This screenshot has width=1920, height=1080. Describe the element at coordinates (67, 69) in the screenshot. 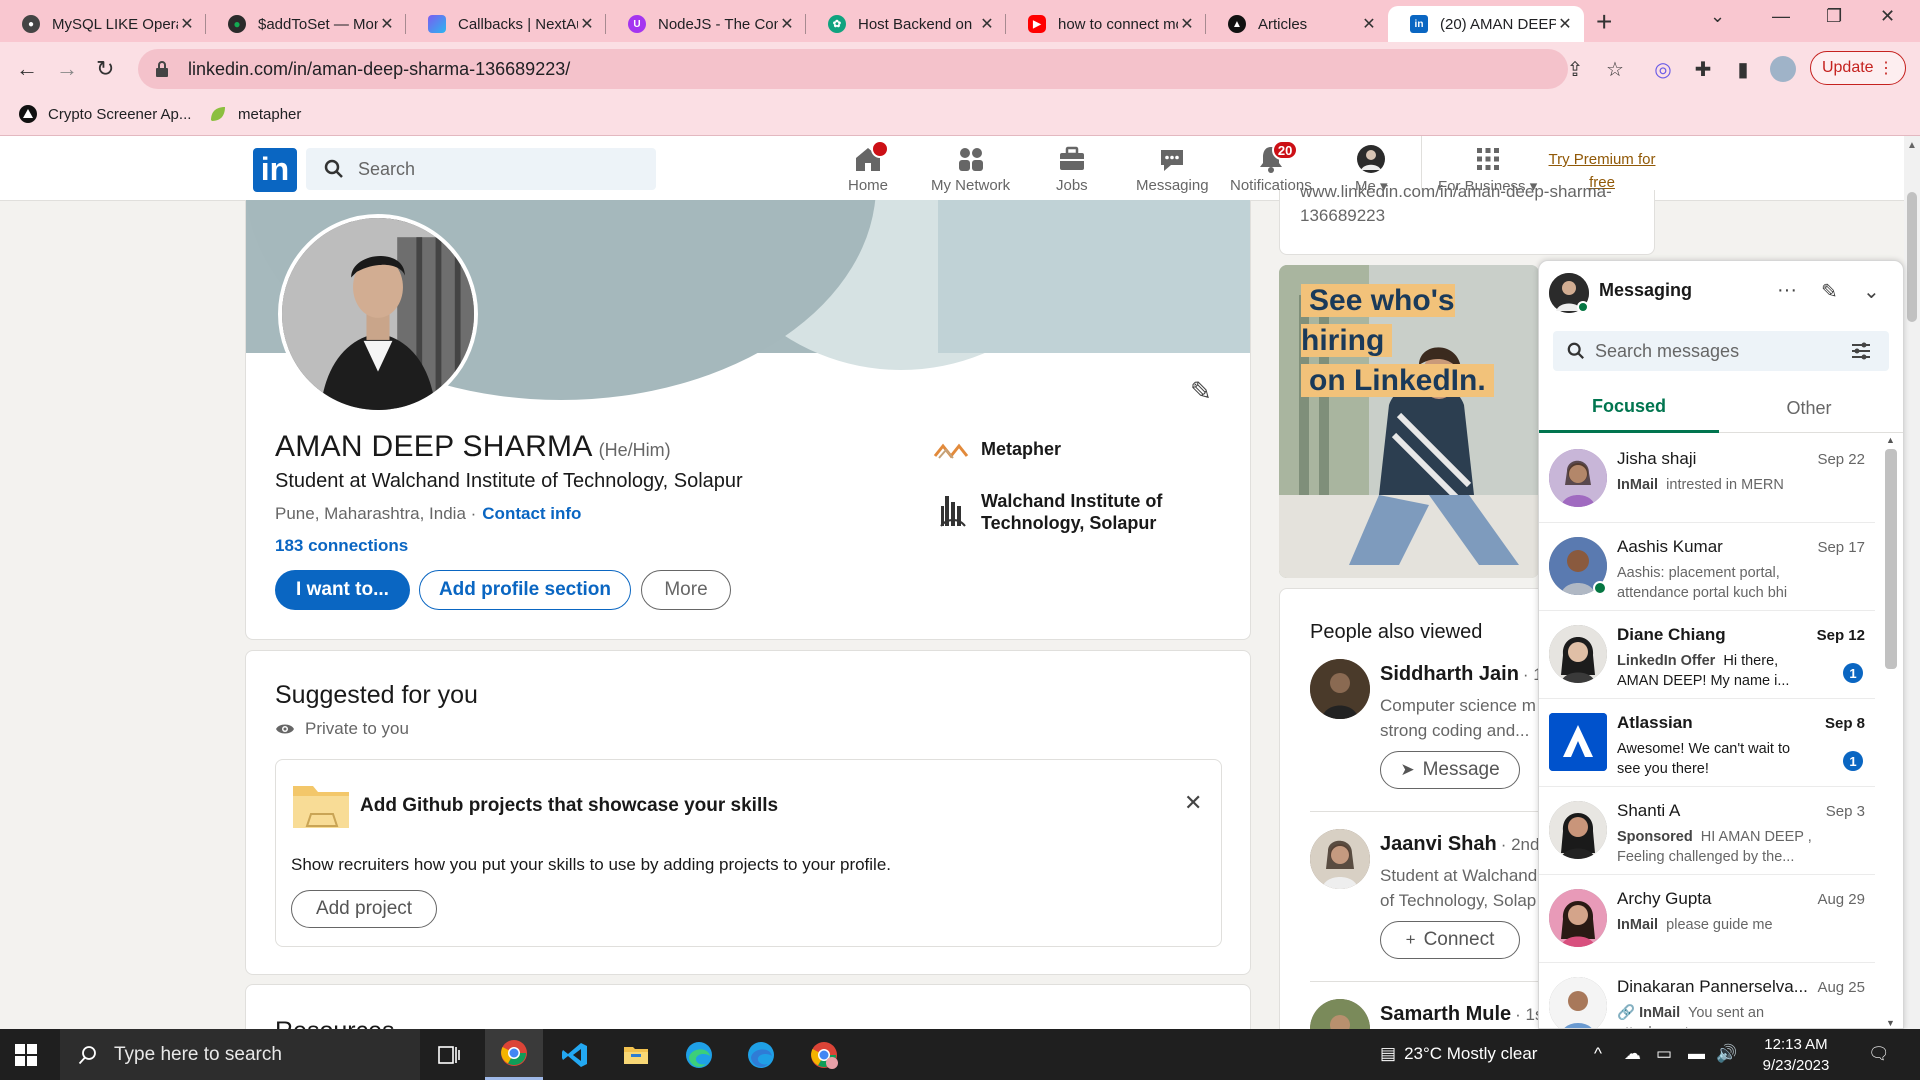

I see `forward-icon: →` at that location.